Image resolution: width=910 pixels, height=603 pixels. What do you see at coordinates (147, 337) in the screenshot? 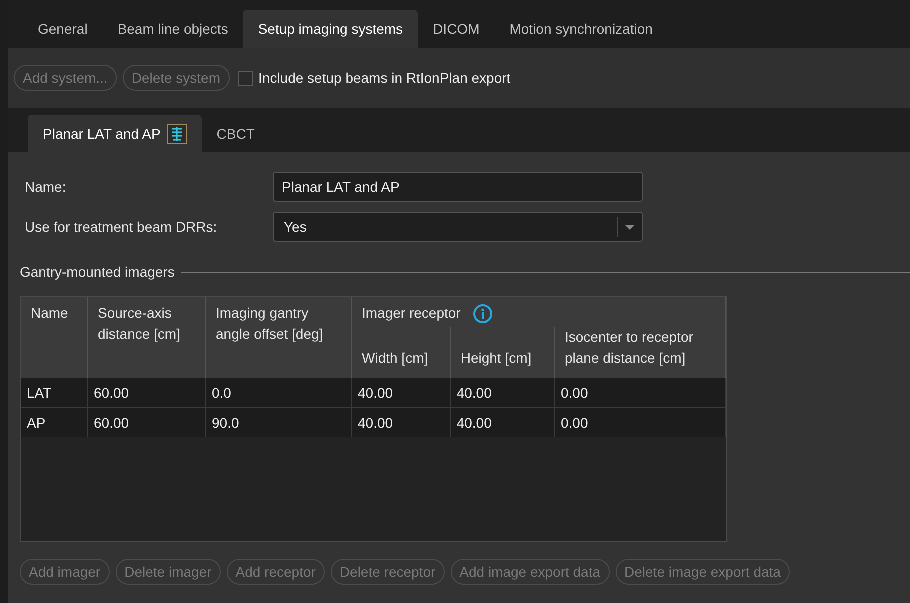
I see `column-header: Source-axis distance [cm]` at bounding box center [147, 337].